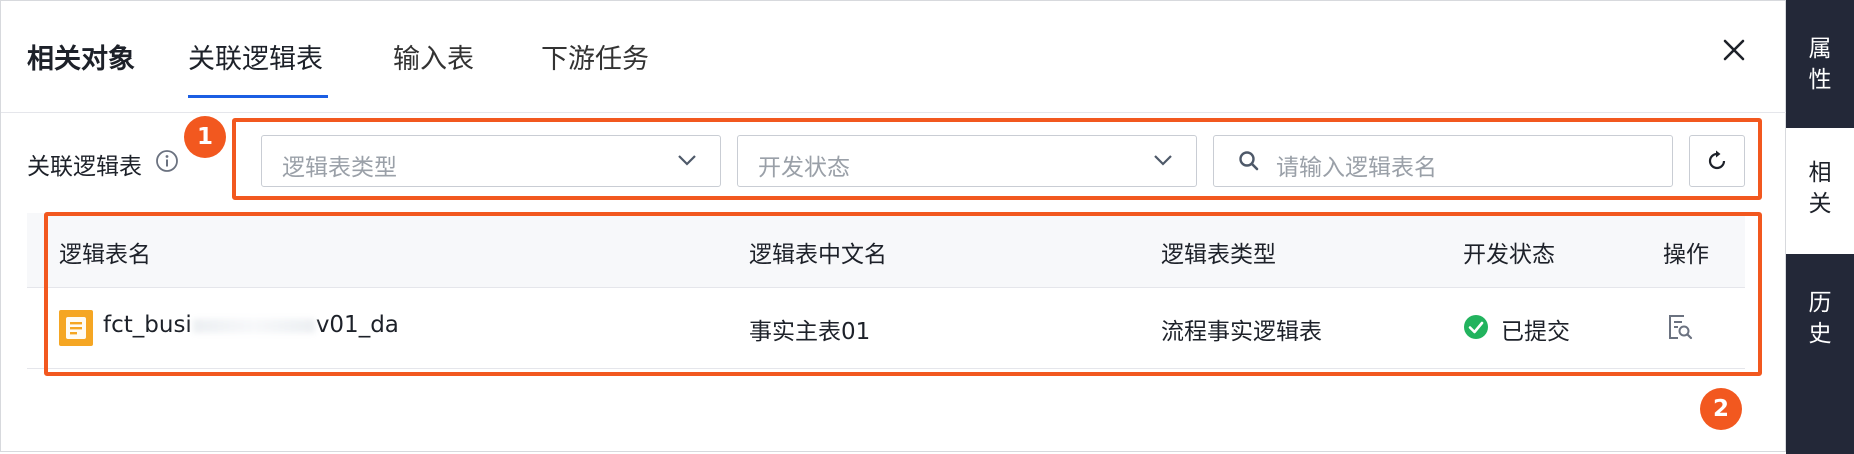 The height and width of the screenshot is (454, 1854). Describe the element at coordinates (258, 96) in the screenshot. I see `active-tab-indicator` at that location.